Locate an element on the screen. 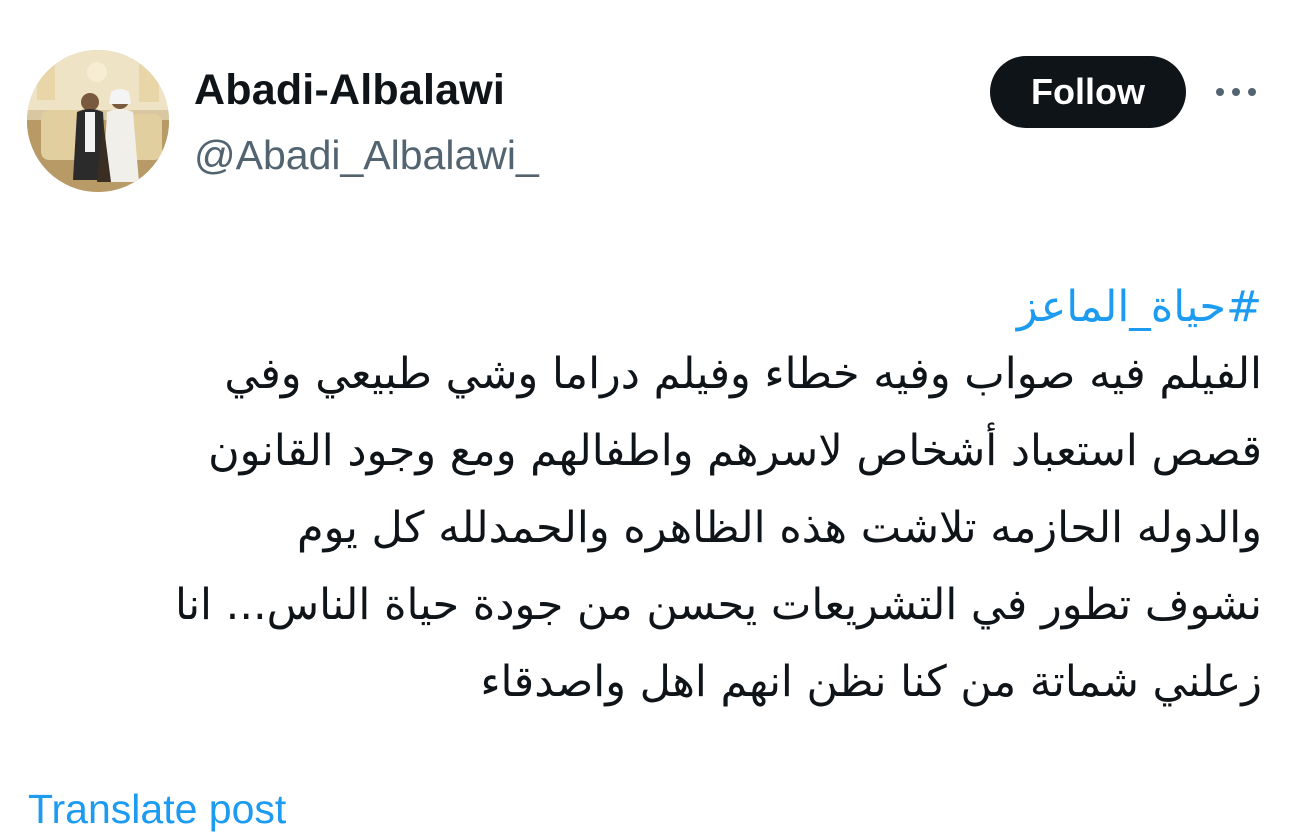 The width and height of the screenshot is (1290, 839). avatar is located at coordinates (98, 121).